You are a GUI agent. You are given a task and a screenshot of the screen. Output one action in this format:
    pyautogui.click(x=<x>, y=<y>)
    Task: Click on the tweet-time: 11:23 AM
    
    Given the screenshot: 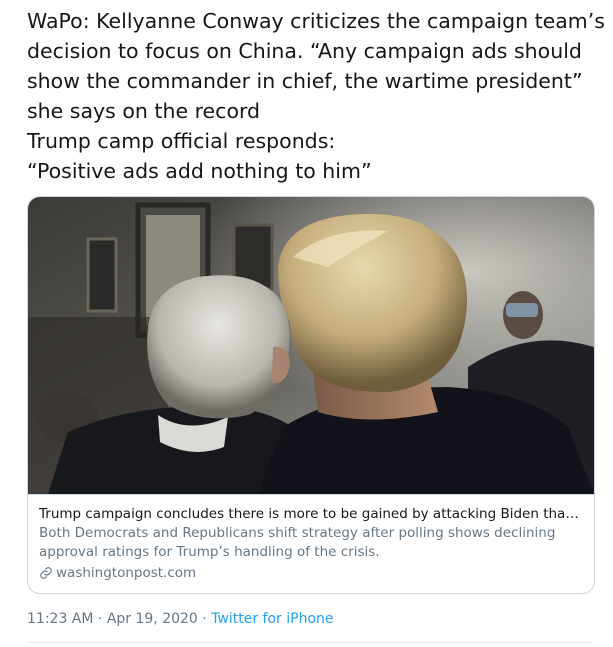 What is the action you would take?
    pyautogui.click(x=60, y=619)
    